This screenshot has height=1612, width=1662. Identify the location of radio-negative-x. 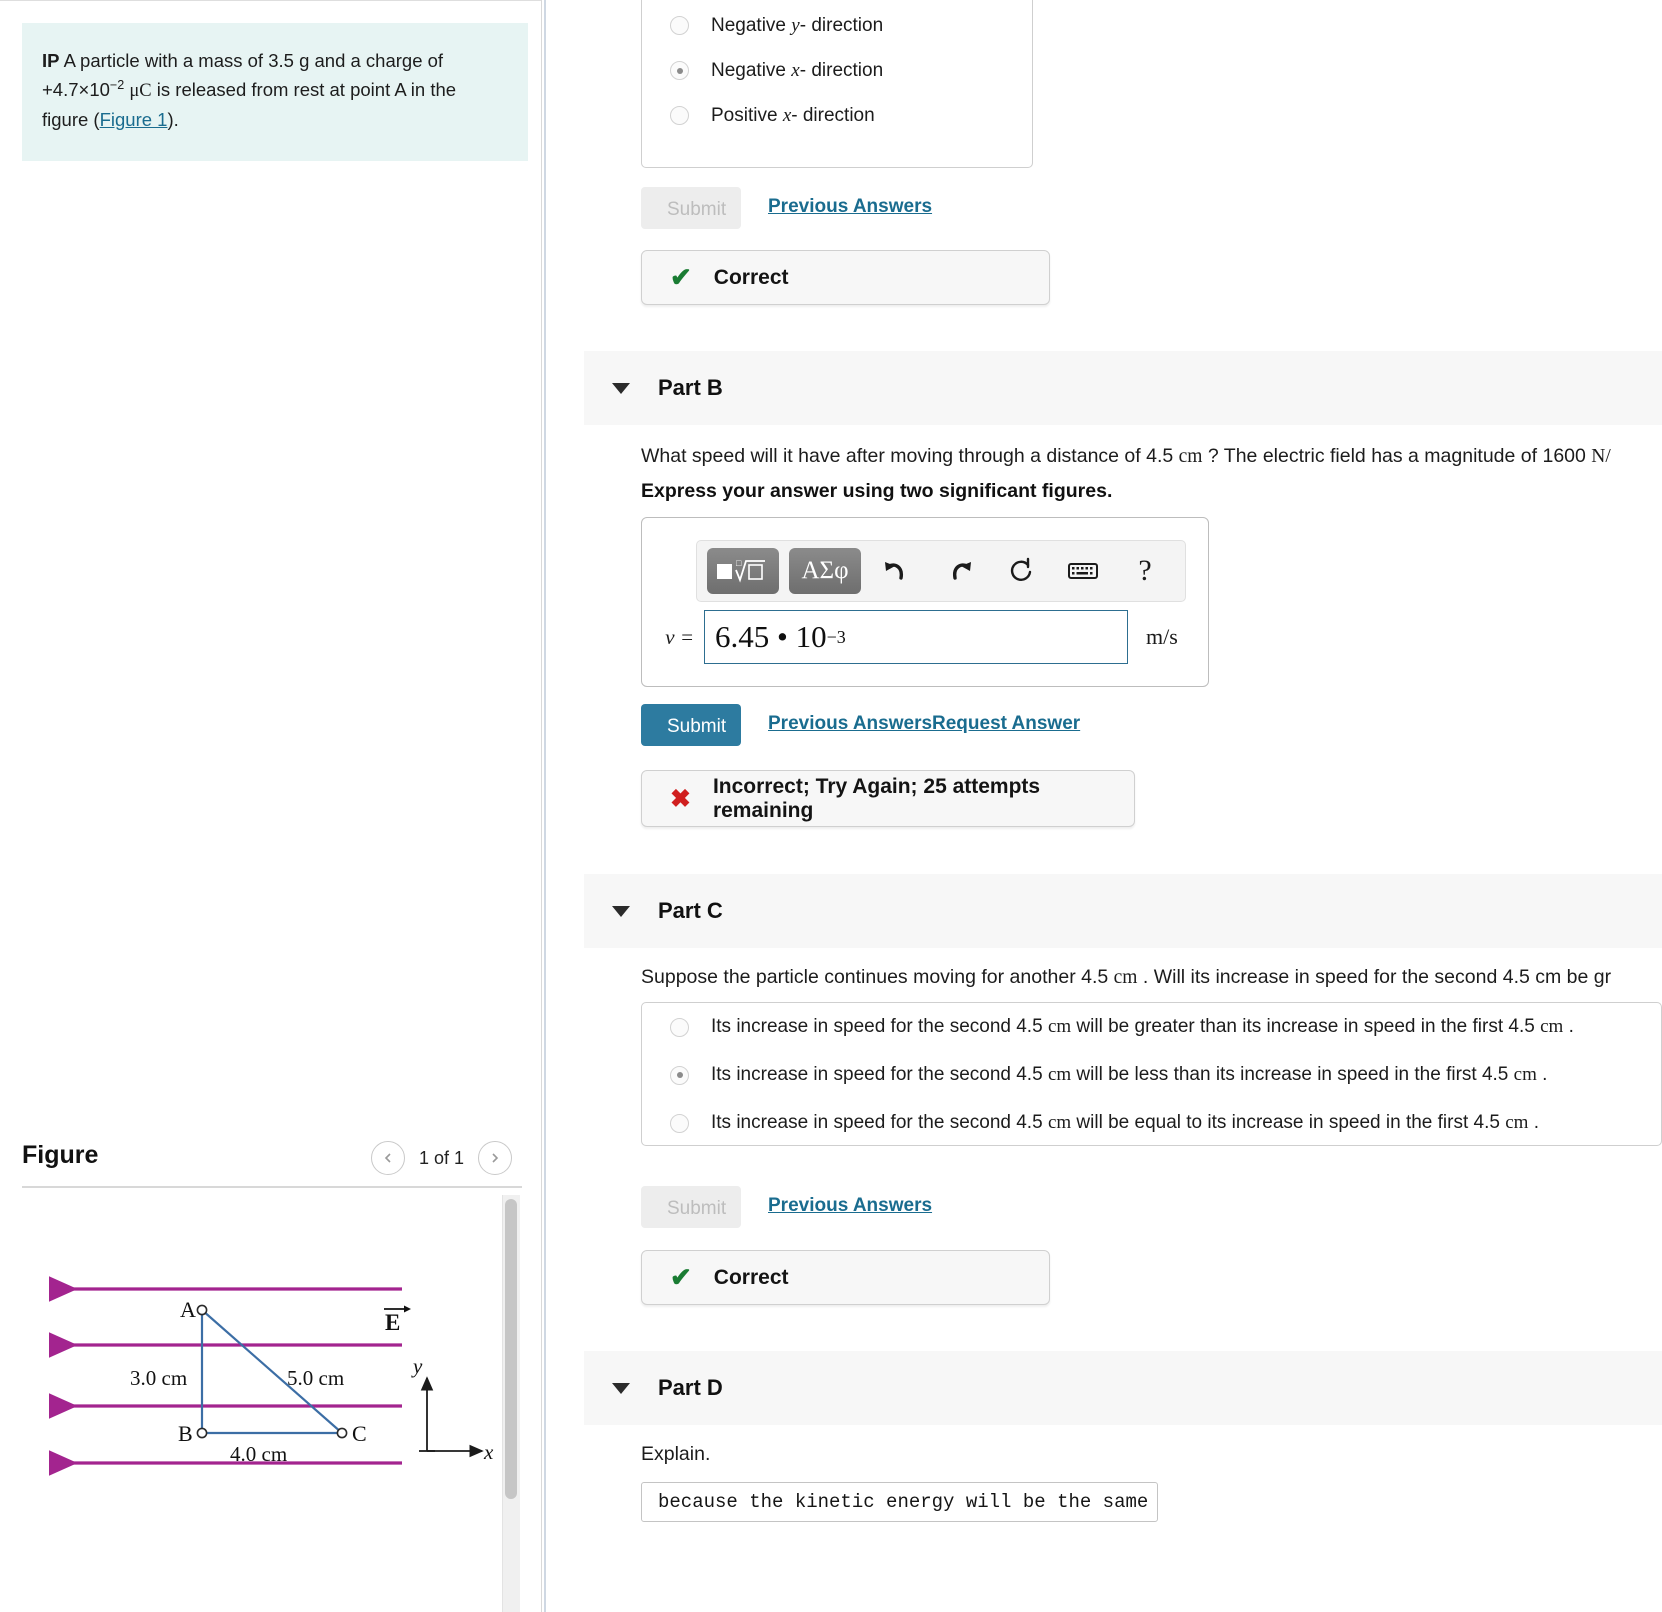
(679, 70).